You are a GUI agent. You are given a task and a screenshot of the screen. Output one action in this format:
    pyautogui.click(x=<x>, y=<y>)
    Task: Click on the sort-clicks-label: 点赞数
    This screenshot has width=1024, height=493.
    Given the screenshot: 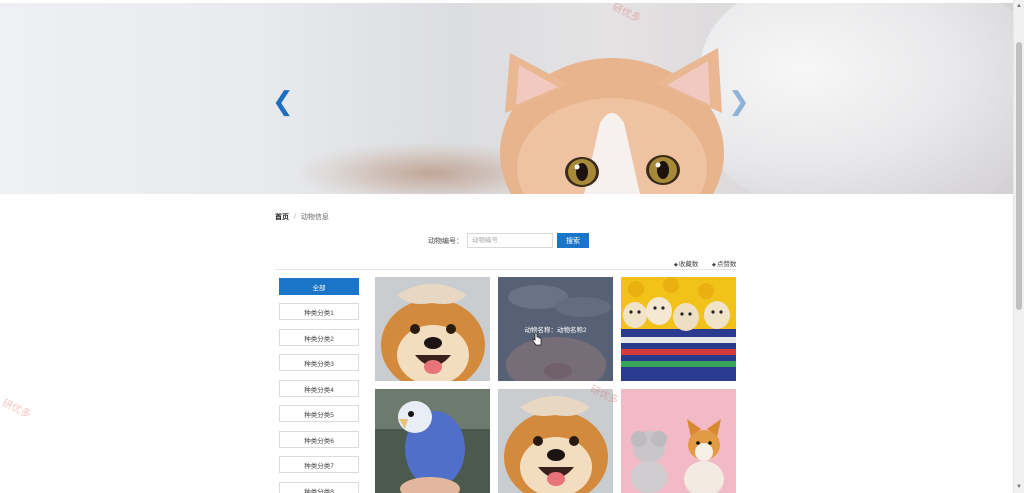 What is the action you would take?
    pyautogui.click(x=726, y=264)
    